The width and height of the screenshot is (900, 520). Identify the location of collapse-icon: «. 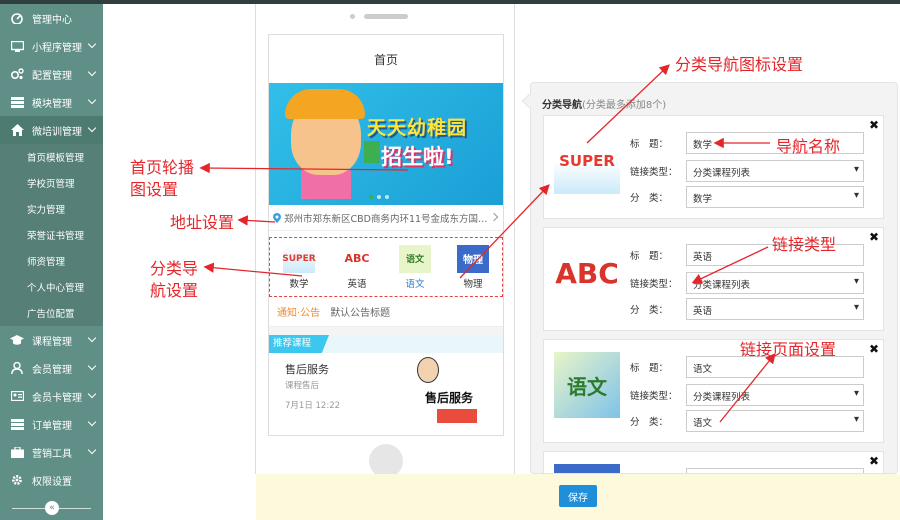
(52, 508).